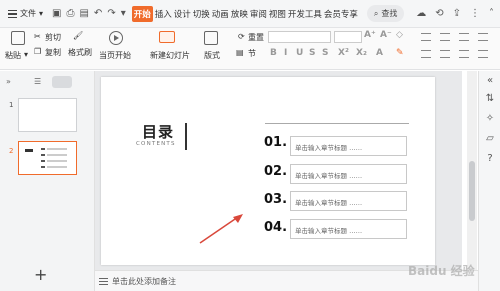  I want to click on tab-design: 设计, so click(182, 14).